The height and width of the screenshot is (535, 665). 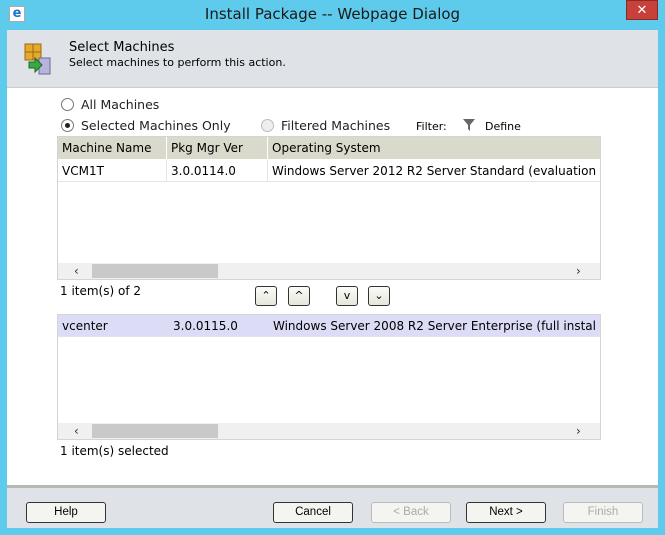 What do you see at coordinates (156, 125) in the screenshot?
I see `selected-machines-label: Selected Machines Only` at bounding box center [156, 125].